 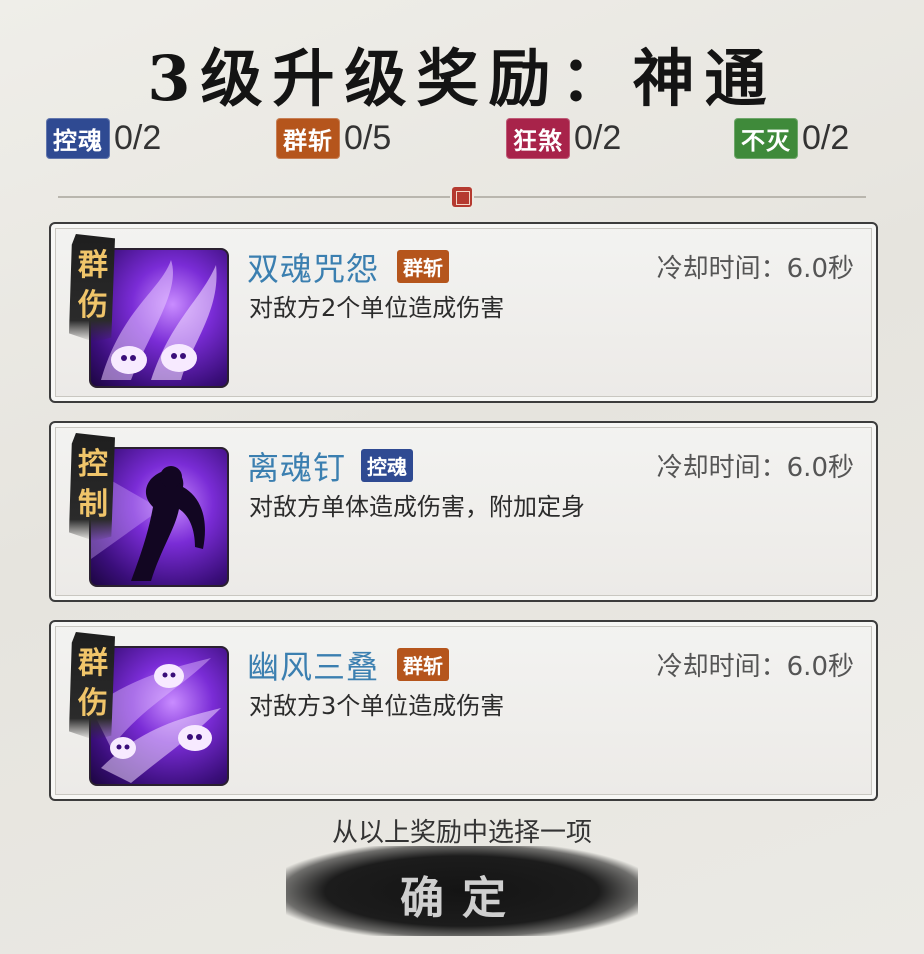 I want to click on skill-tag: 控魂, so click(x=387, y=465).